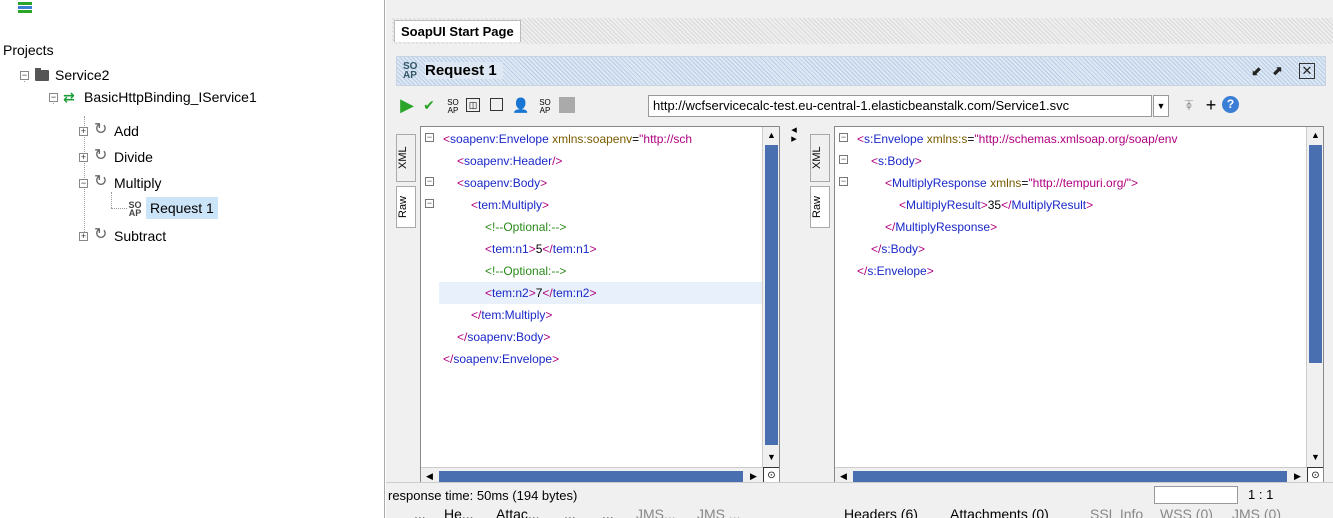 The height and width of the screenshot is (518, 1333). Describe the element at coordinates (1186, 512) in the screenshot. I see `tab-response-wss: WSS (0)` at that location.